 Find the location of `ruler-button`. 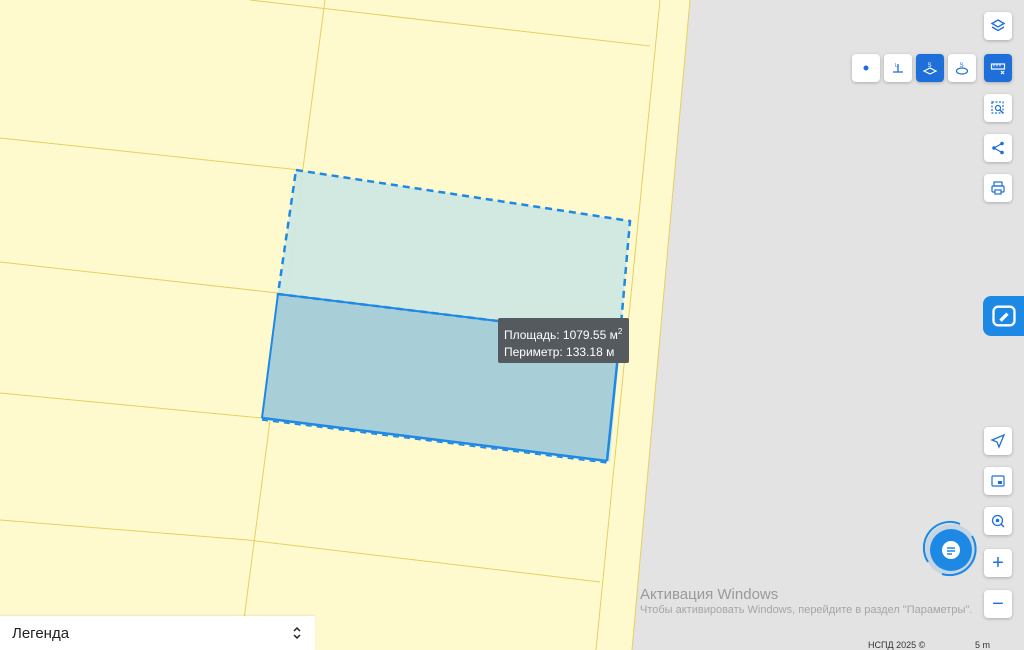

ruler-button is located at coordinates (998, 68).